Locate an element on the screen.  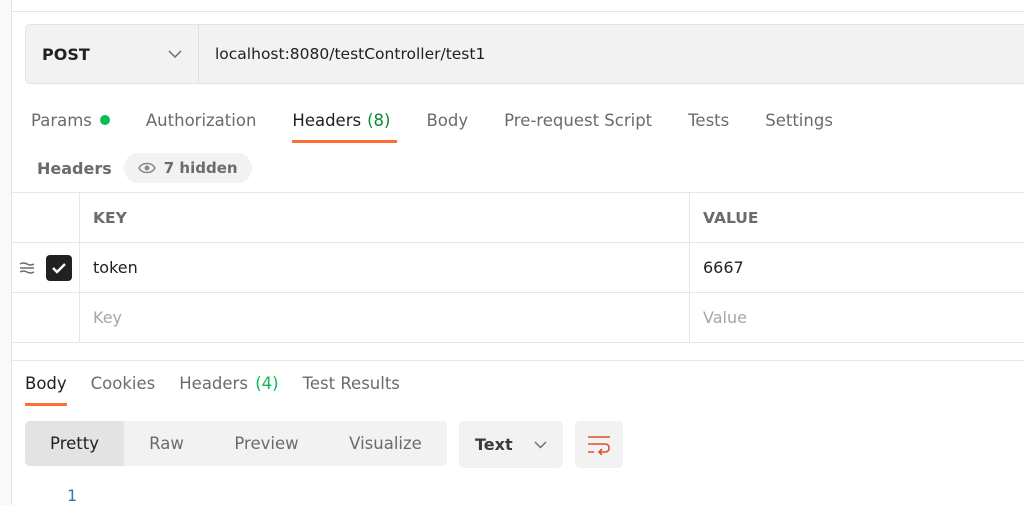
headers-bar: Headers 7 hidden is located at coordinates (144, 168).